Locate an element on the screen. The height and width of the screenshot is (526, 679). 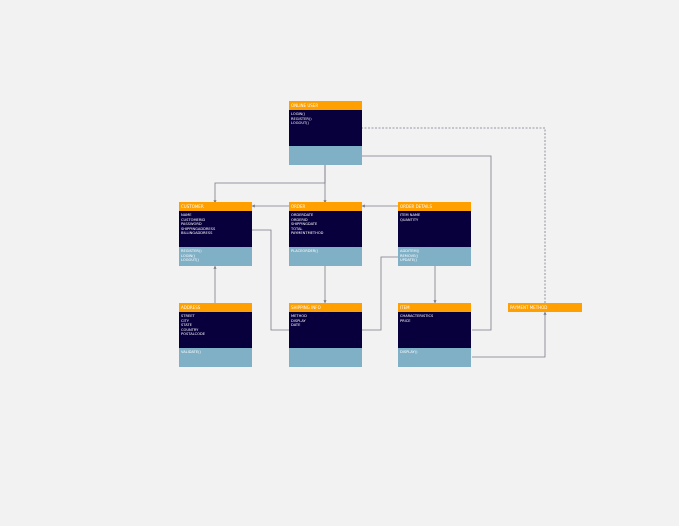
class-box-shipping-info: SHIPPING INFO METHOD DISPLAY DATE is located at coordinates (325, 335).